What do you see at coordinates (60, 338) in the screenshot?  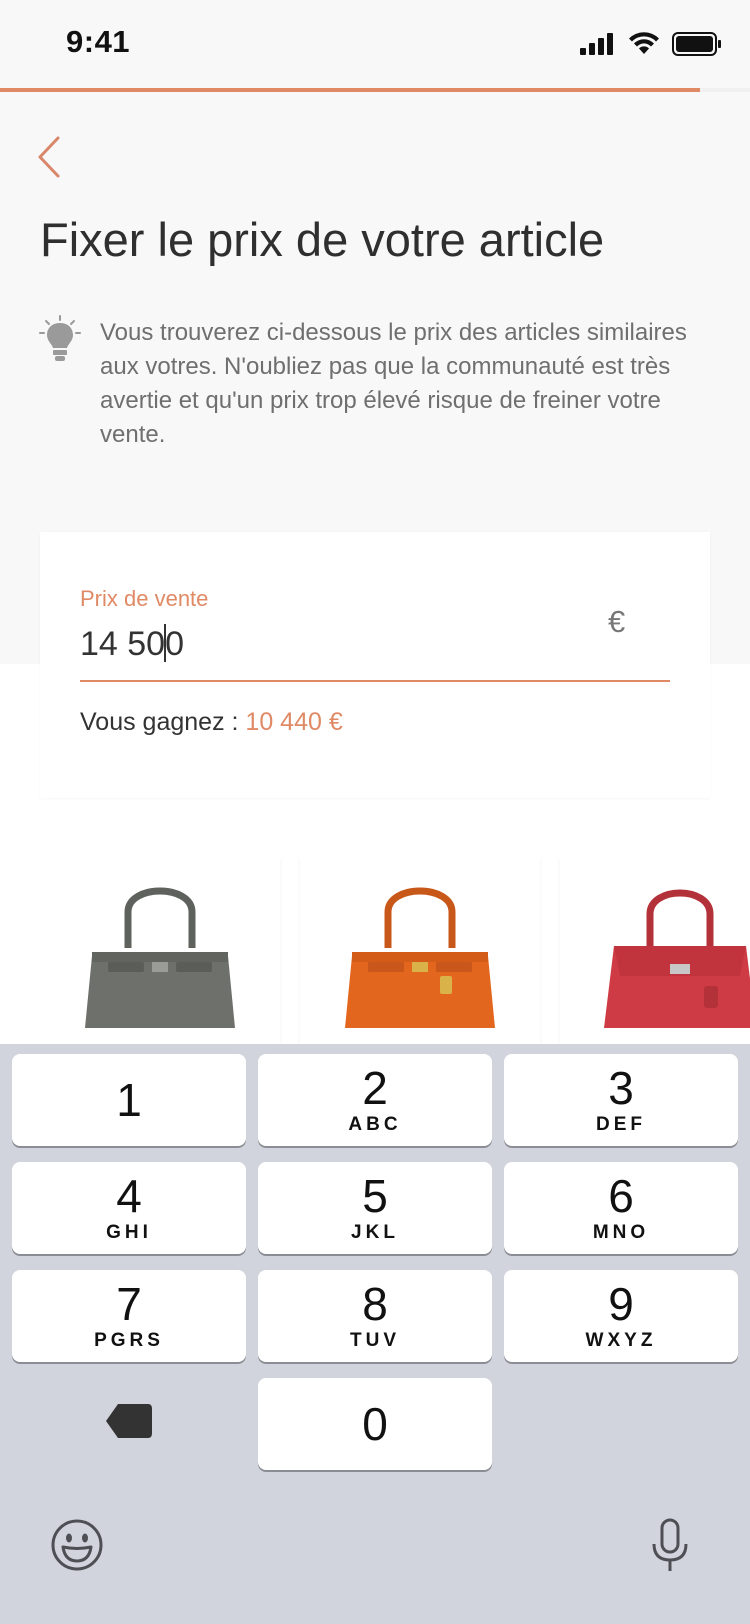 I see `lightbulb-icon` at bounding box center [60, 338].